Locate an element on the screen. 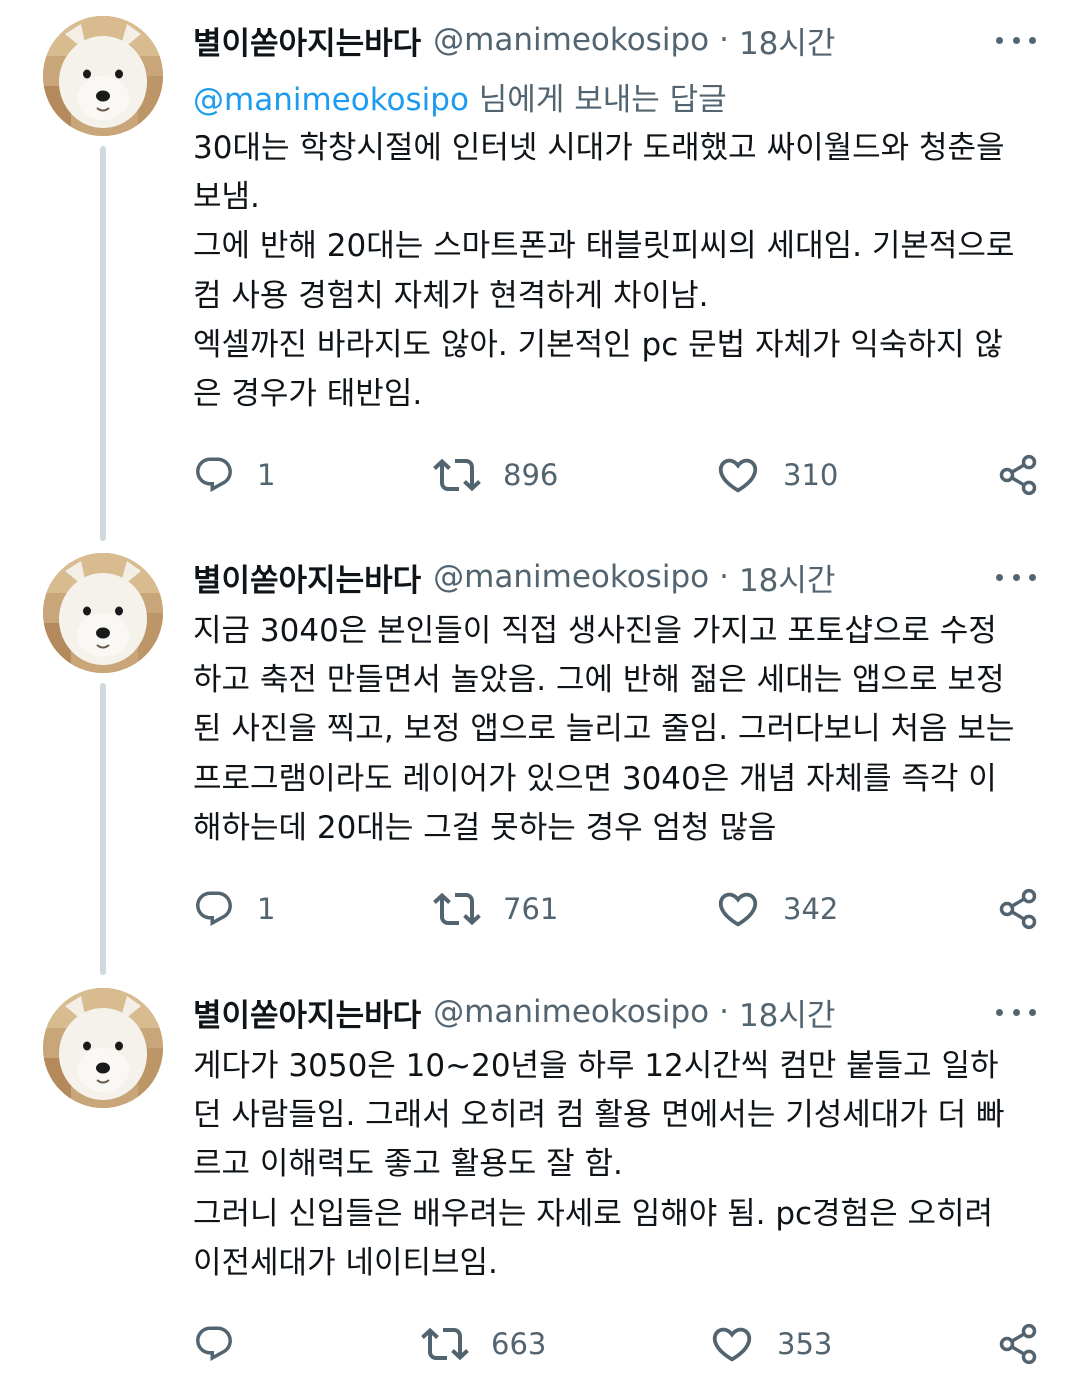 Image resolution: width=1080 pixels, height=1393 pixels. tweet-text-line: 게다가 3050은 10~20년을 하루 12시간씩 컴만 붙들고 일하 is located at coordinates (596, 1066).